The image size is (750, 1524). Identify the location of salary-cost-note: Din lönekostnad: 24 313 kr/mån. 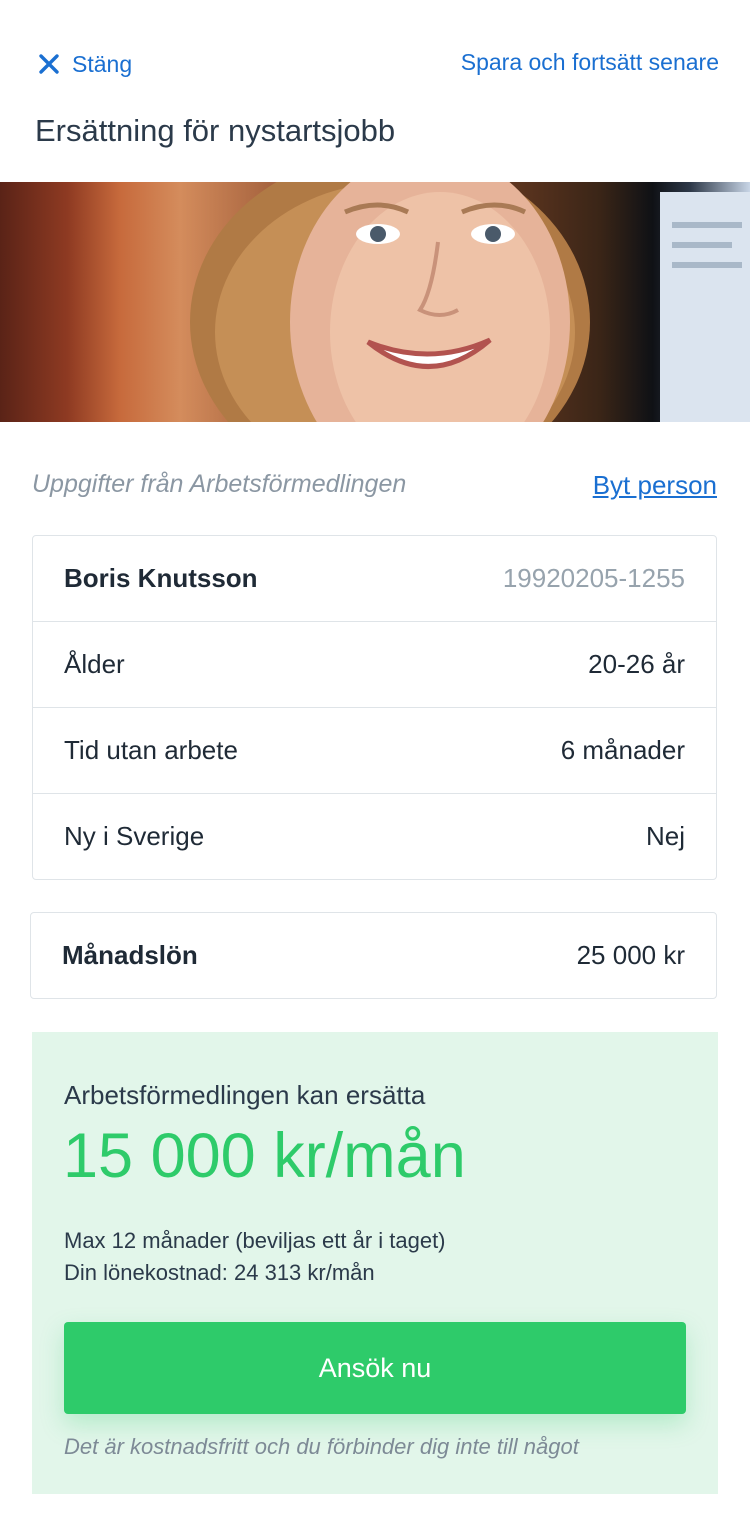
(219, 1272).